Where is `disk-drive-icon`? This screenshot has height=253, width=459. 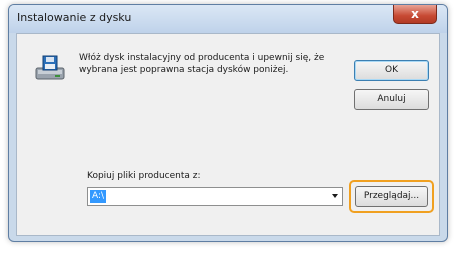 disk-drive-icon is located at coordinates (50, 67).